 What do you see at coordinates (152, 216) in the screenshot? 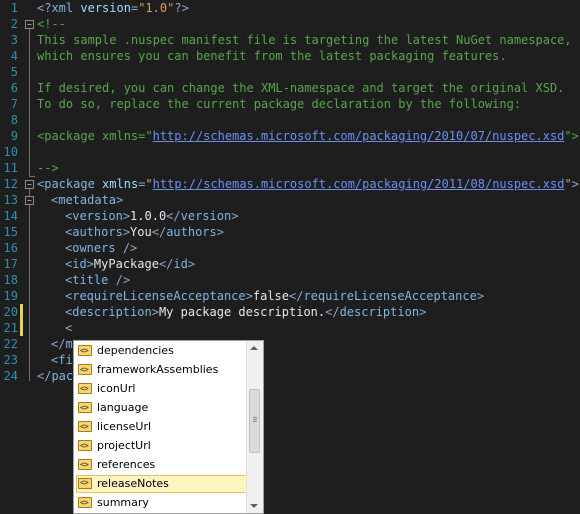
I see `code-text: <version>1.0.0</version>` at bounding box center [152, 216].